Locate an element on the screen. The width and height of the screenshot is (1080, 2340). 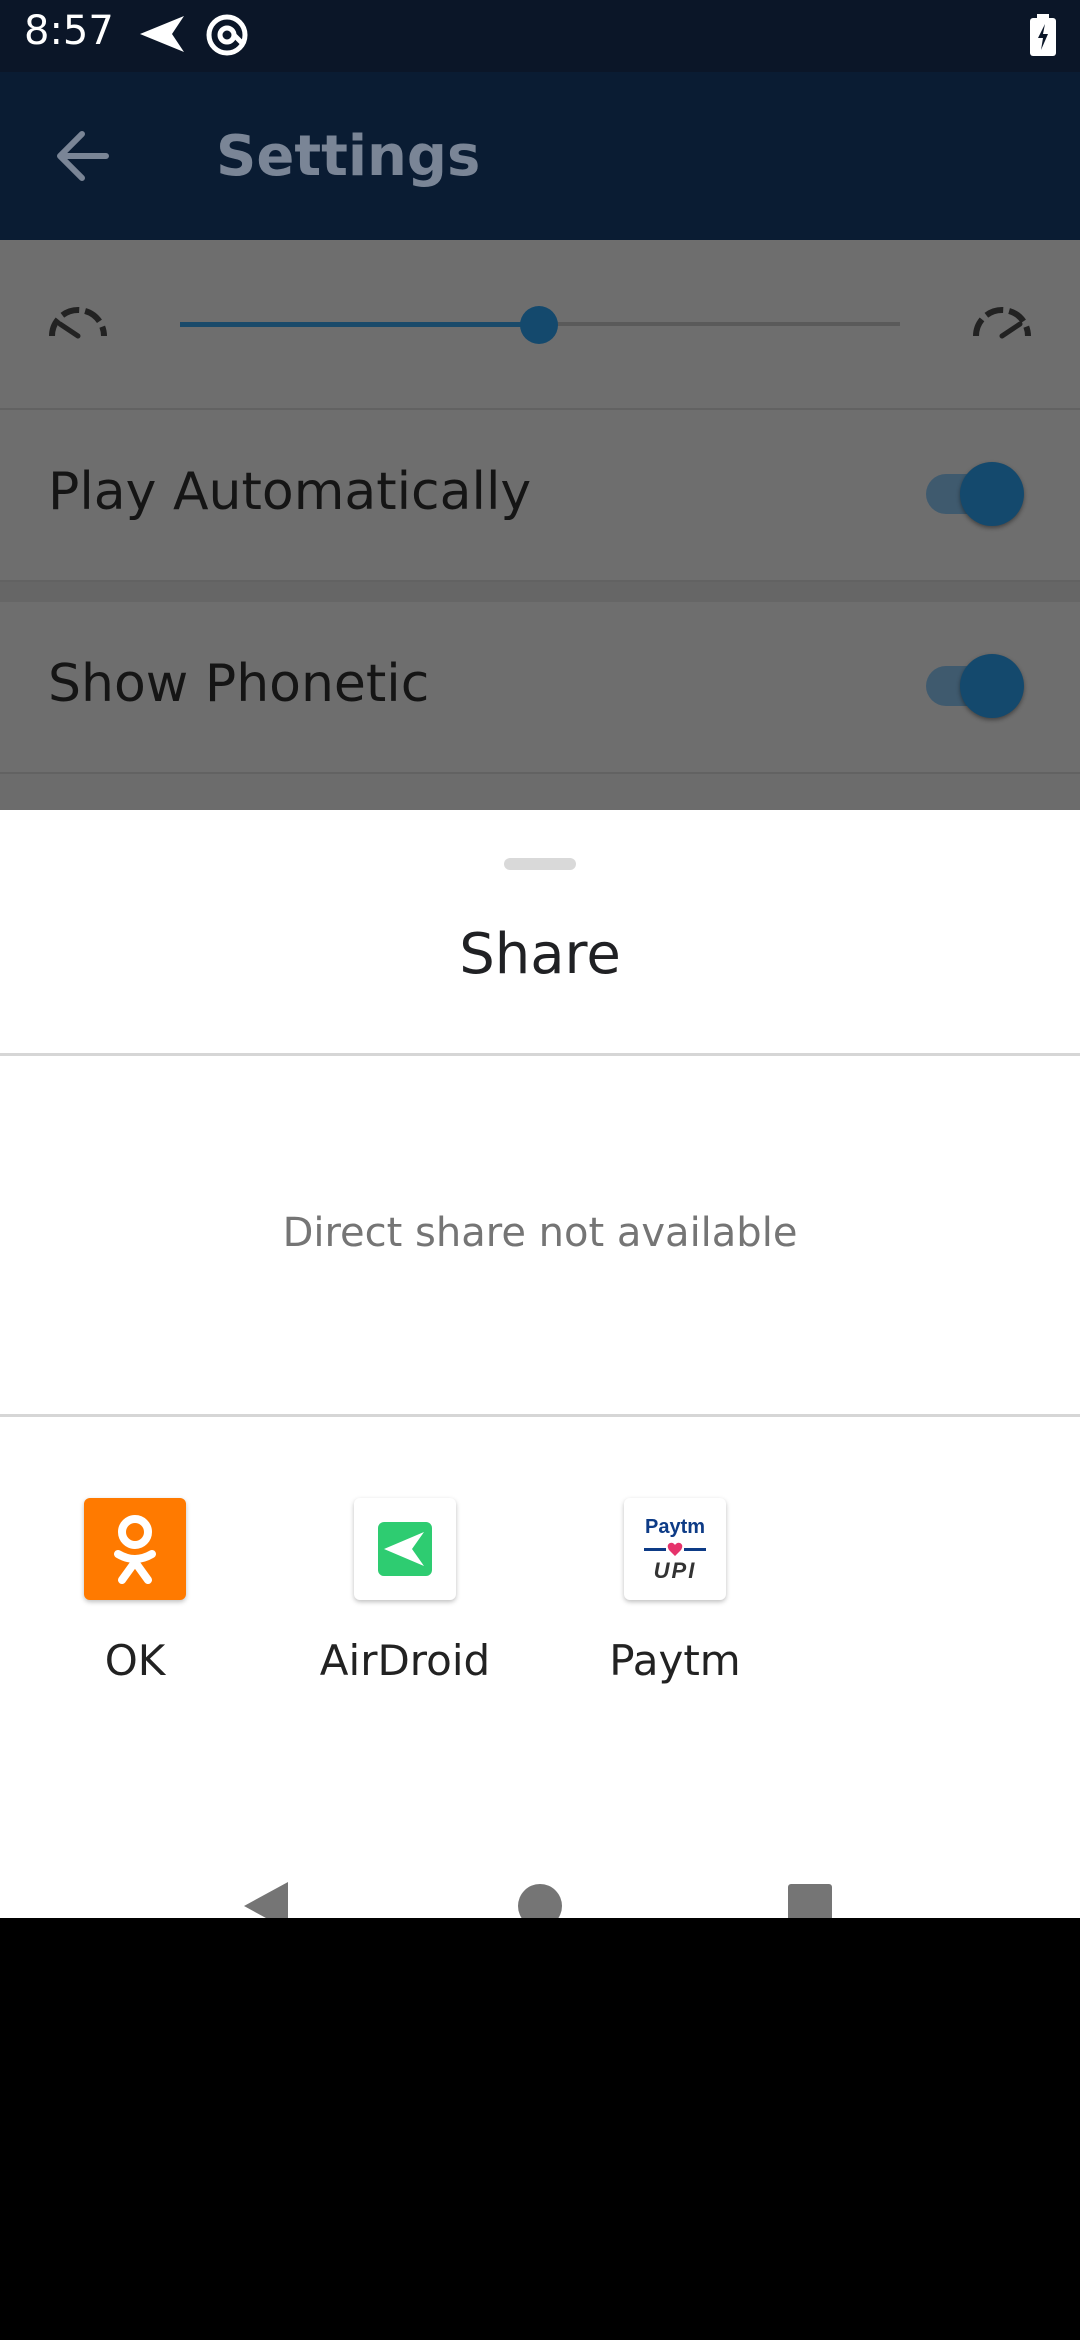
share-target-airdroid: AirDroid is located at coordinates (405, 1603).